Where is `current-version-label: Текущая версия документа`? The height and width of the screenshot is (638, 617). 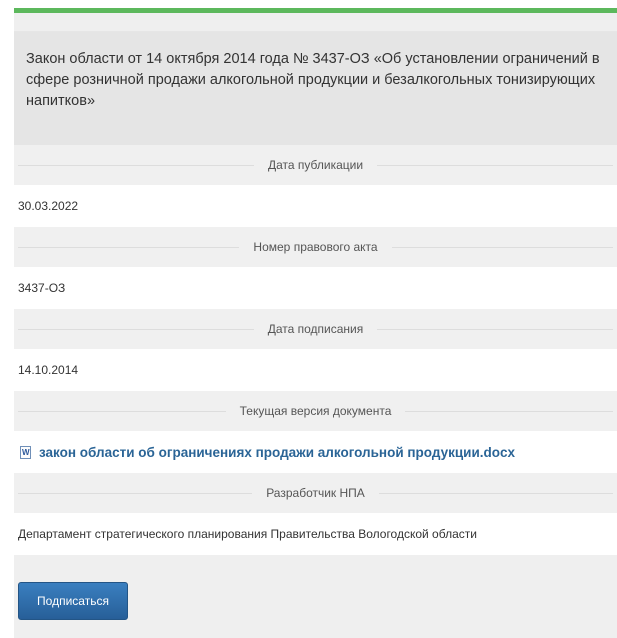
current-version-label: Текущая версия документа is located at coordinates (315, 411).